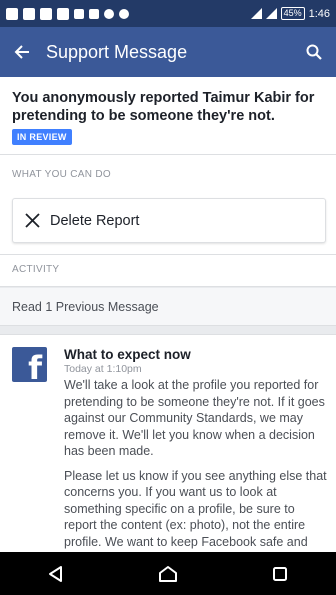 The height and width of the screenshot is (595, 336). Describe the element at coordinates (42, 137) in the screenshot. I see `status-badge: IN REVIEW` at that location.